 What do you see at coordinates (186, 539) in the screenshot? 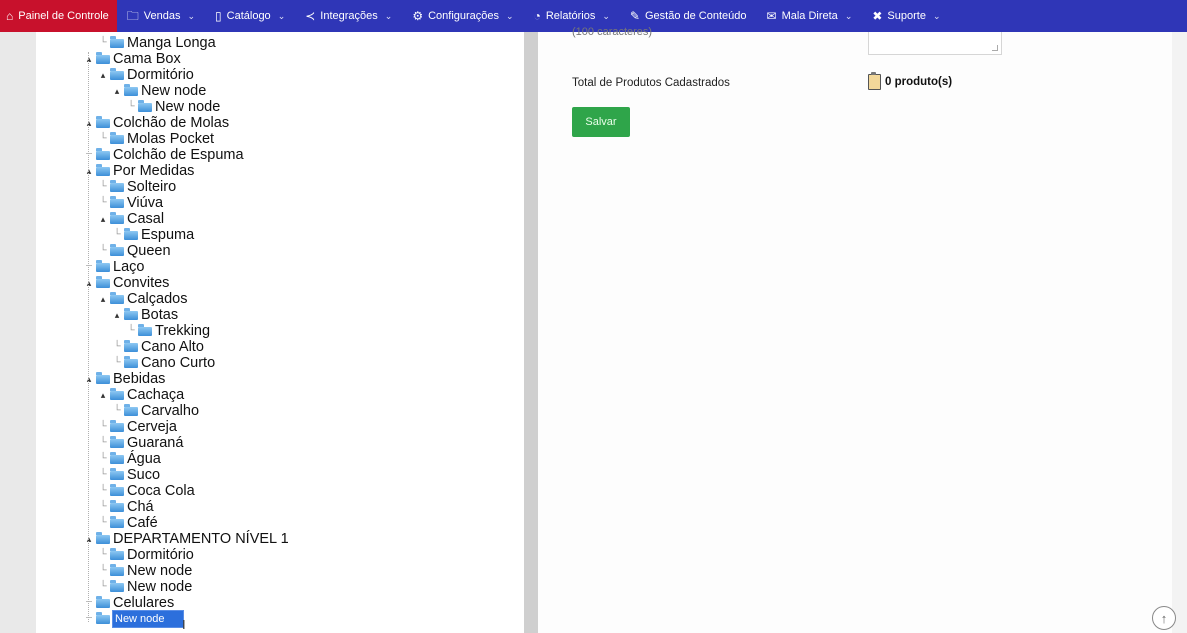
I see `tree-node: ▴ DEPARTAMENTO NÍVEL 1` at bounding box center [186, 539].